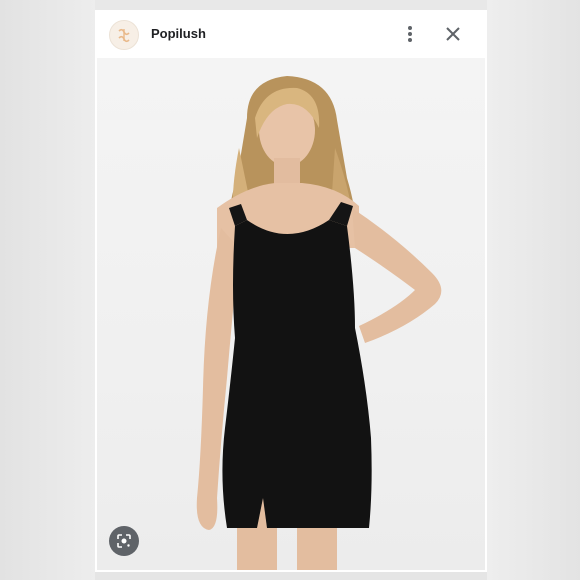  I want to click on more-vertical-icon, so click(410, 34).